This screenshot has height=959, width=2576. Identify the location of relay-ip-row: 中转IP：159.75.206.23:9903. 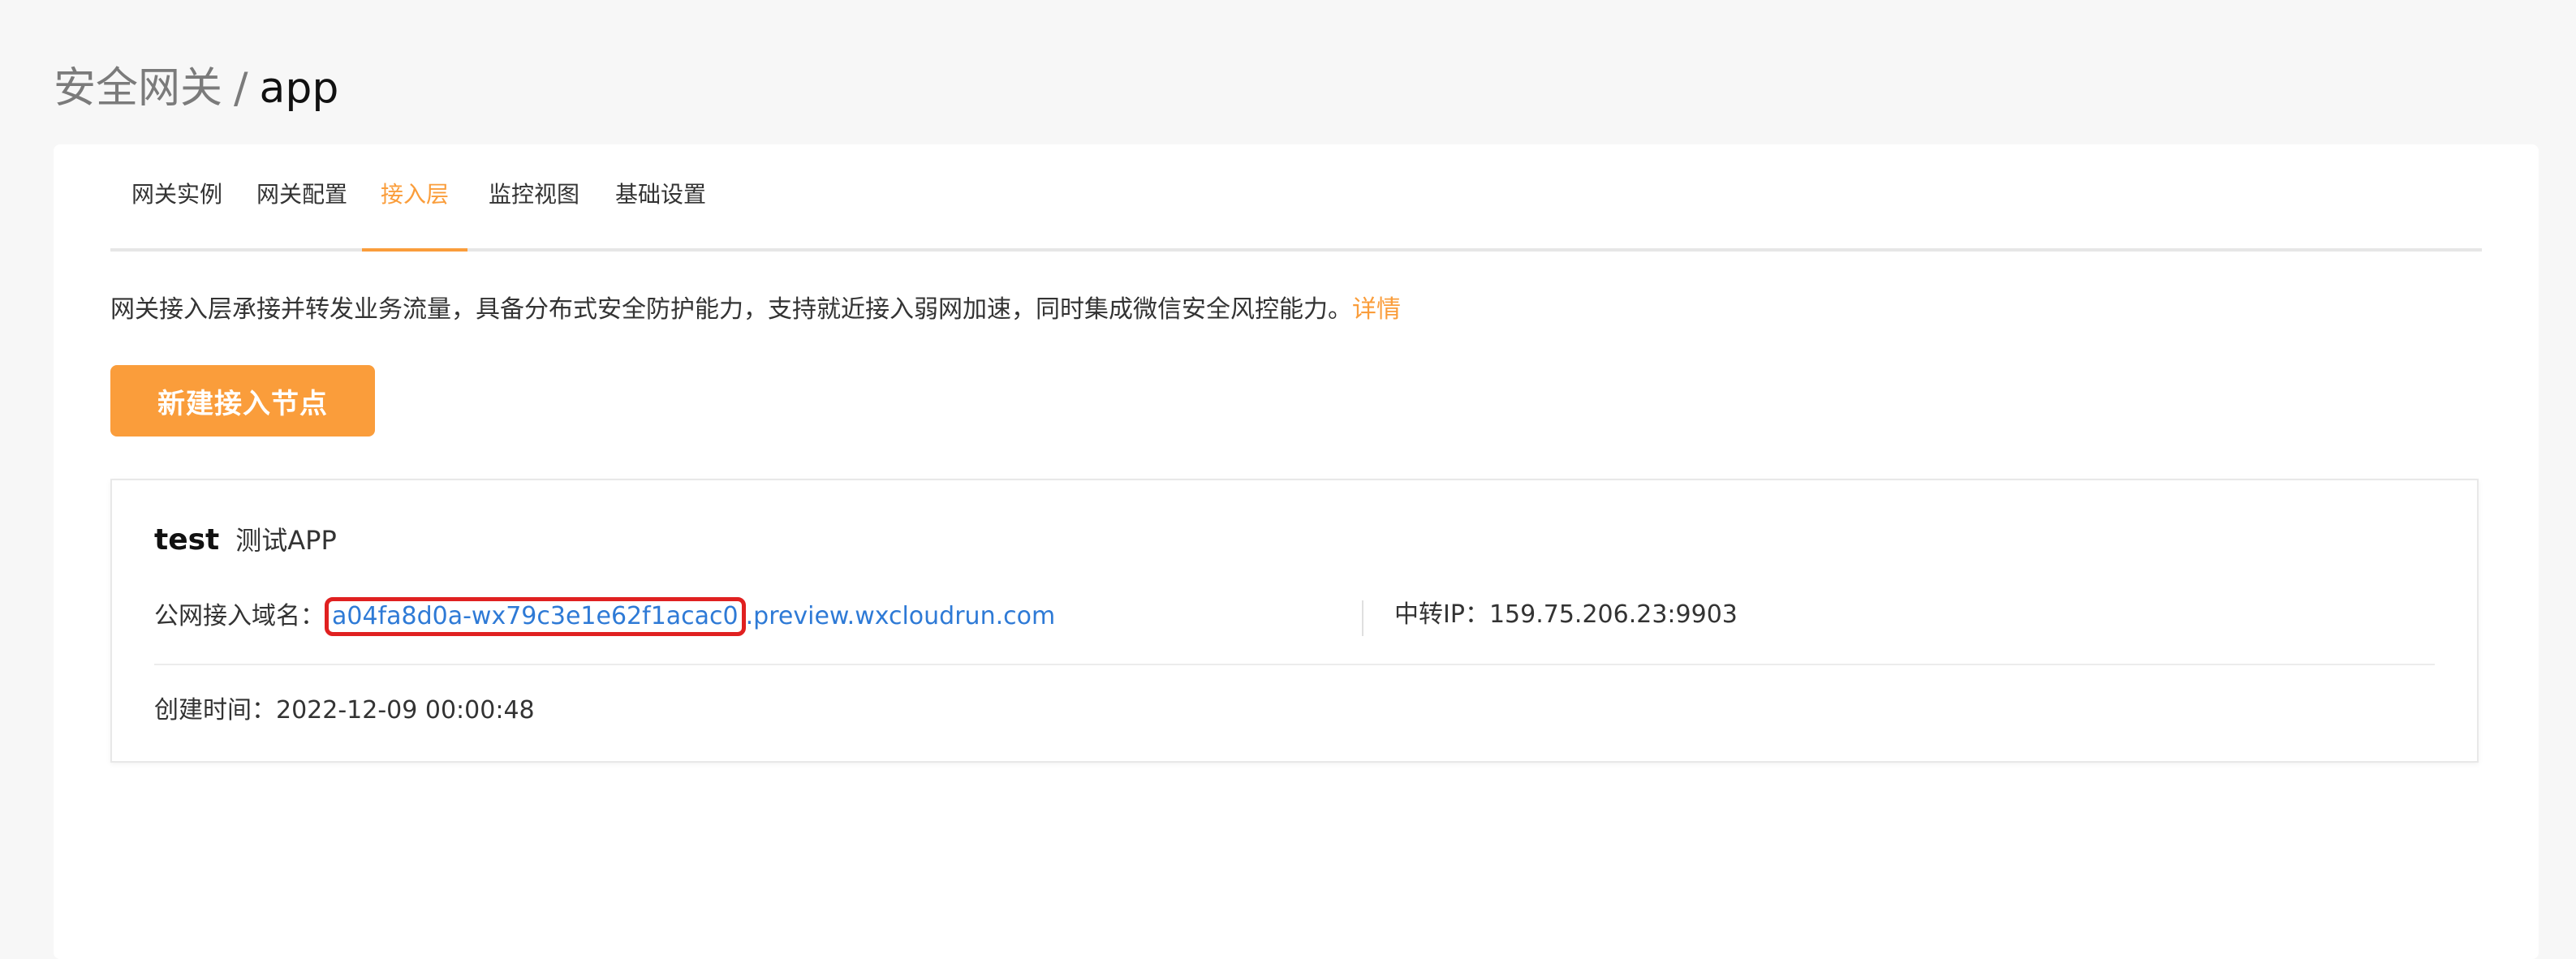
(1566, 615).